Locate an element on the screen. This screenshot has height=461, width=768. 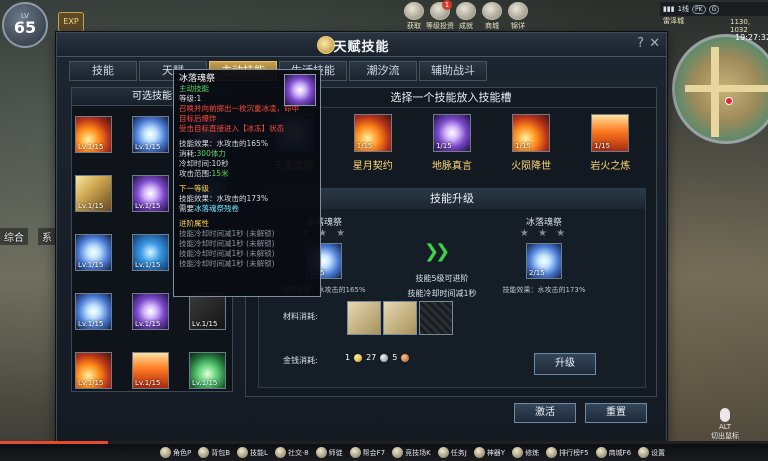
exp-icon: EXP is located at coordinates (71, 22).